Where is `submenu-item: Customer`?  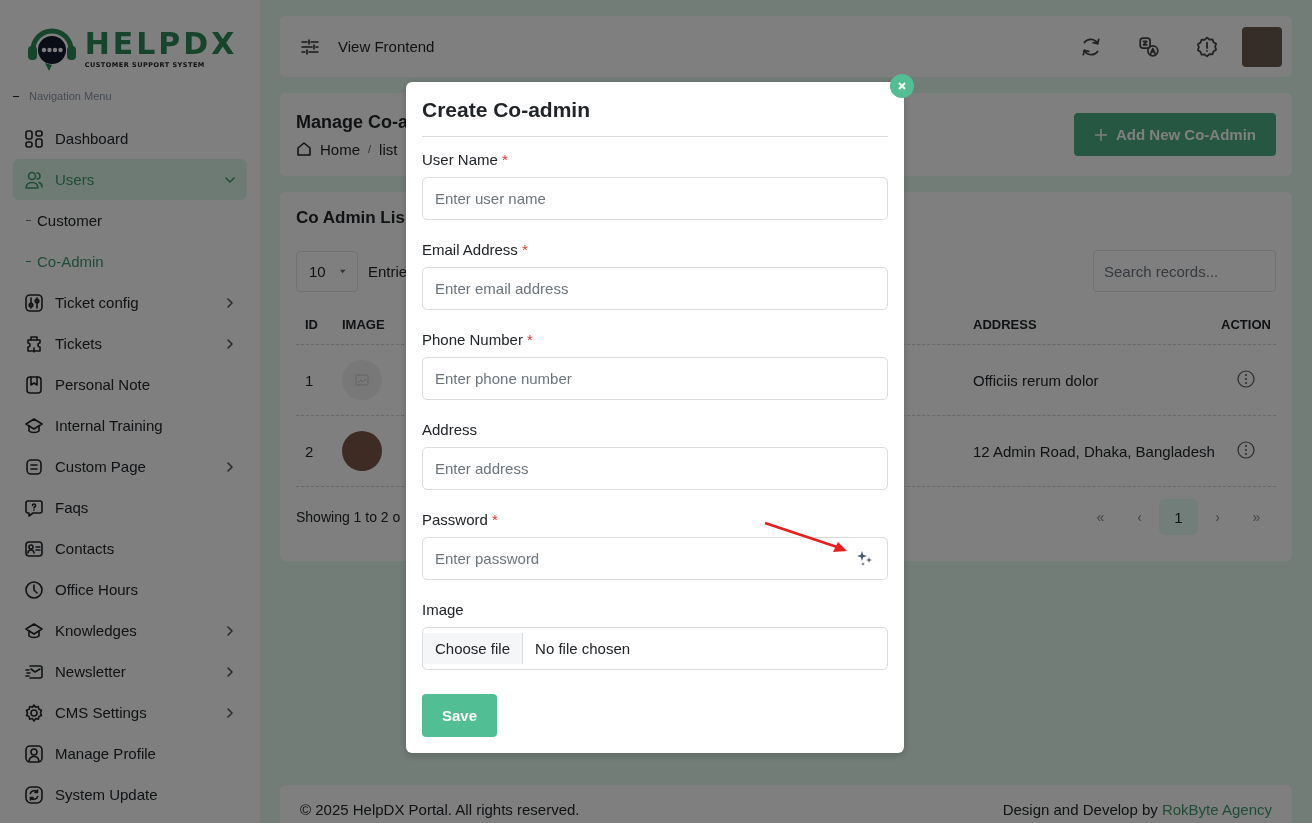 submenu-item: Customer is located at coordinates (130, 220).